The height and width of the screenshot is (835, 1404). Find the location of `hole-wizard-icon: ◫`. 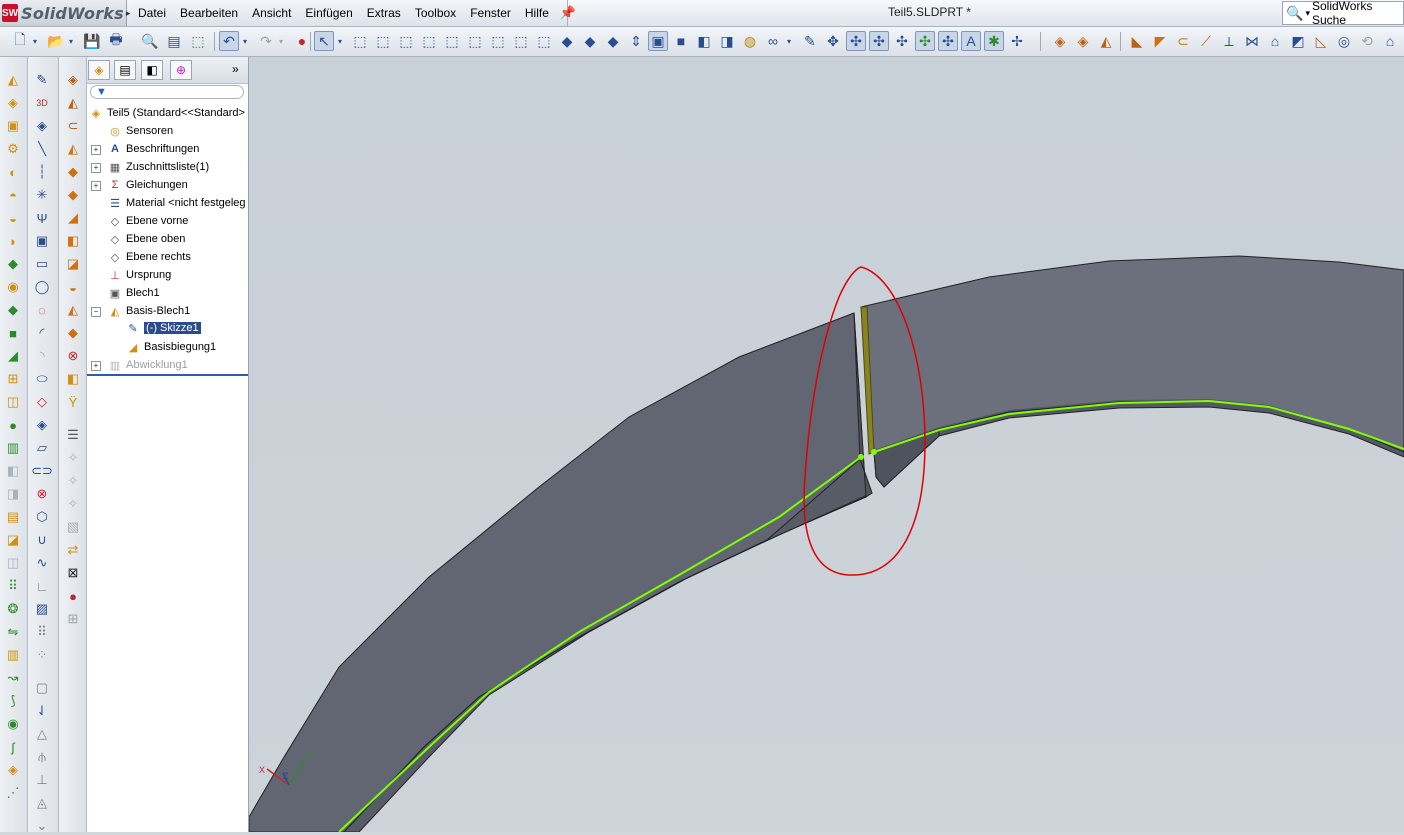

hole-wizard-icon: ◫ is located at coordinates (13, 402).